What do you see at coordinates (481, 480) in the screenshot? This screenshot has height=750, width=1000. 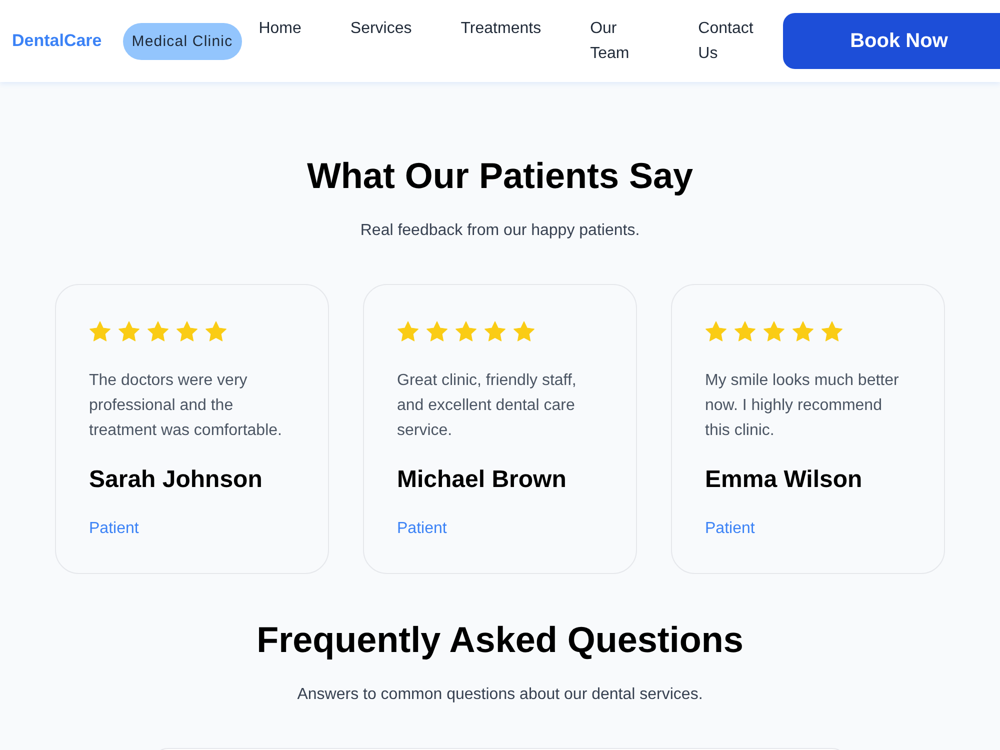 I see `reviewer-name: Michael Brown` at bounding box center [481, 480].